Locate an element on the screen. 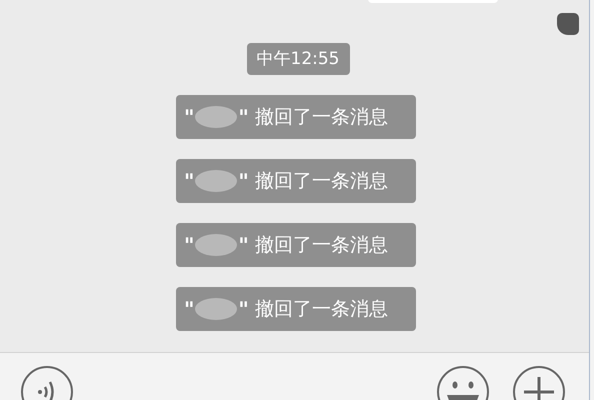 This screenshot has width=594, height=400. timestamp: 中午12:55 is located at coordinates (298, 59).